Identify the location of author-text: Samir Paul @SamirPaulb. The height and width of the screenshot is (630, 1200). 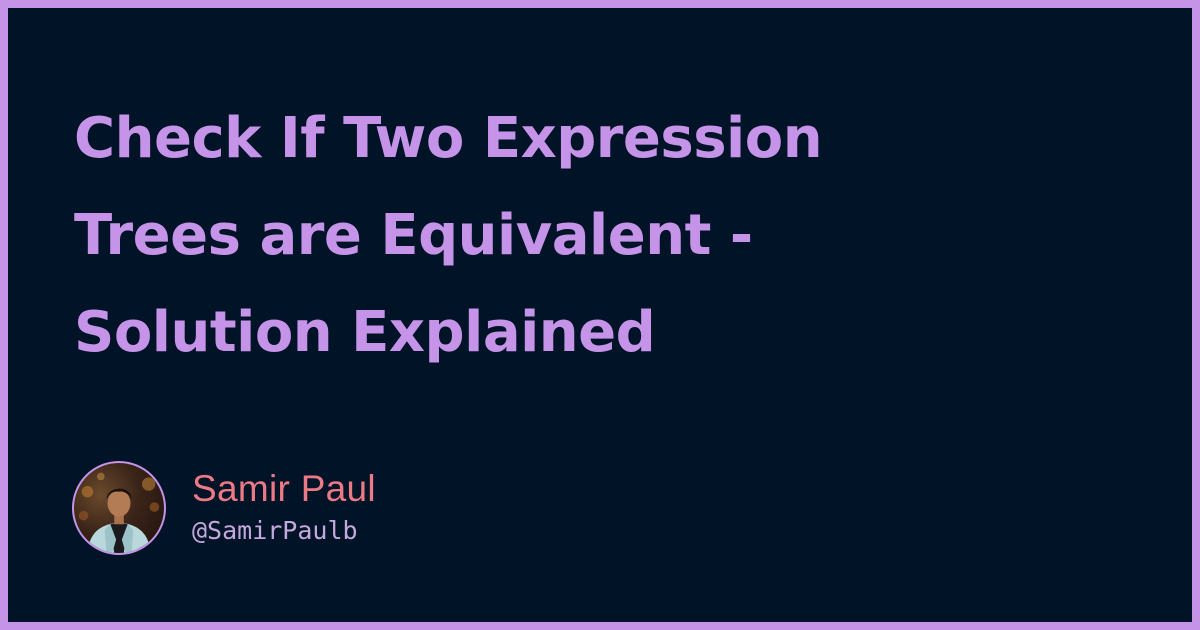
(284, 508).